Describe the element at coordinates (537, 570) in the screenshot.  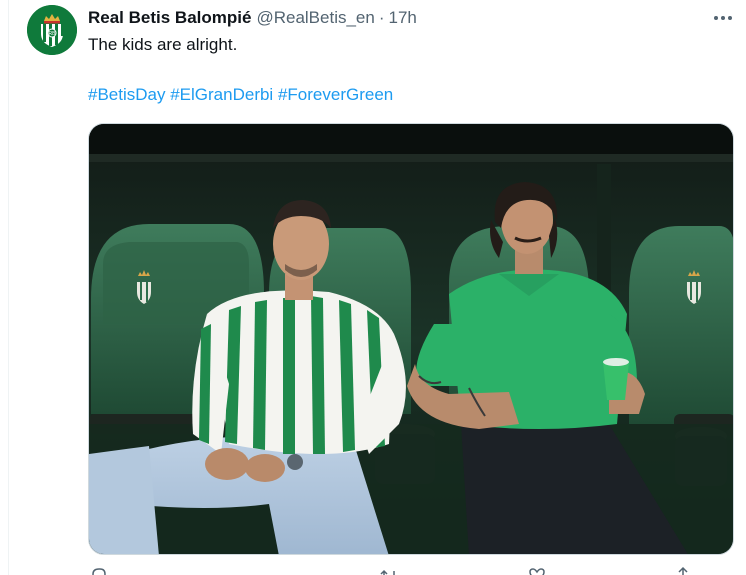
I see `like-icon` at that location.